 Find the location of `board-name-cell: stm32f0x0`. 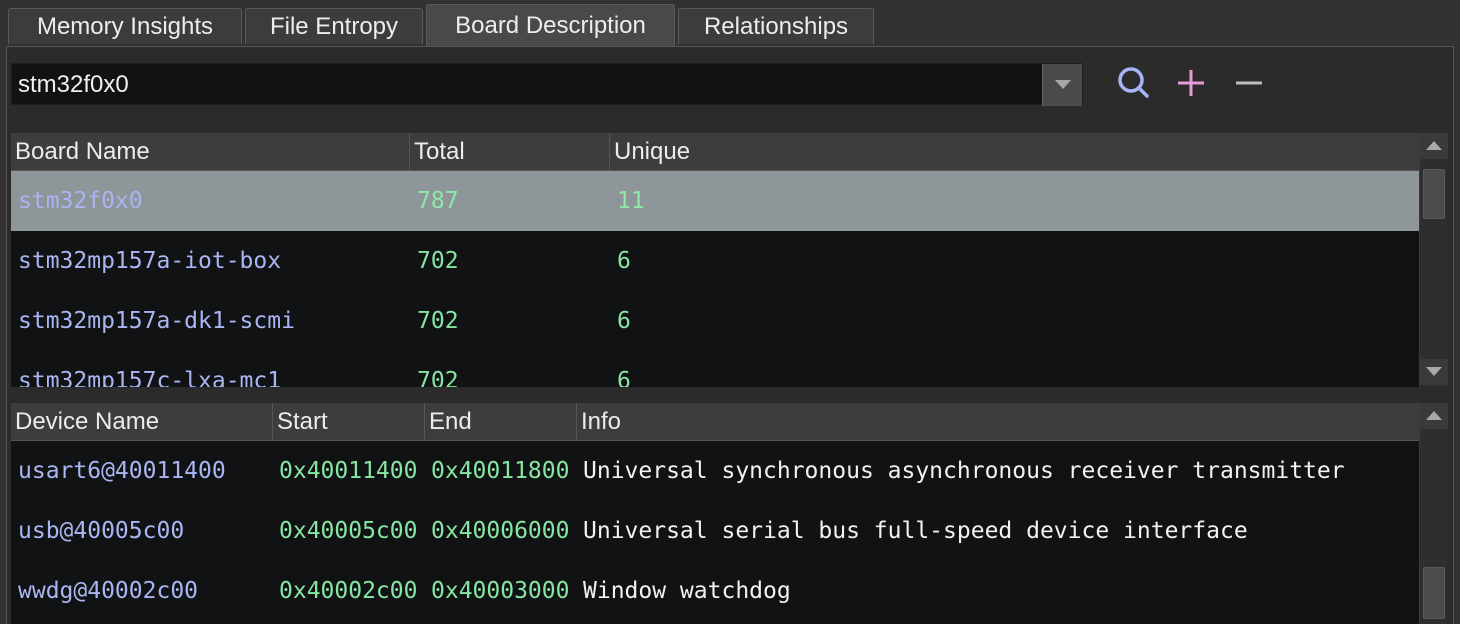

board-name-cell: stm32f0x0 is located at coordinates (80, 201).